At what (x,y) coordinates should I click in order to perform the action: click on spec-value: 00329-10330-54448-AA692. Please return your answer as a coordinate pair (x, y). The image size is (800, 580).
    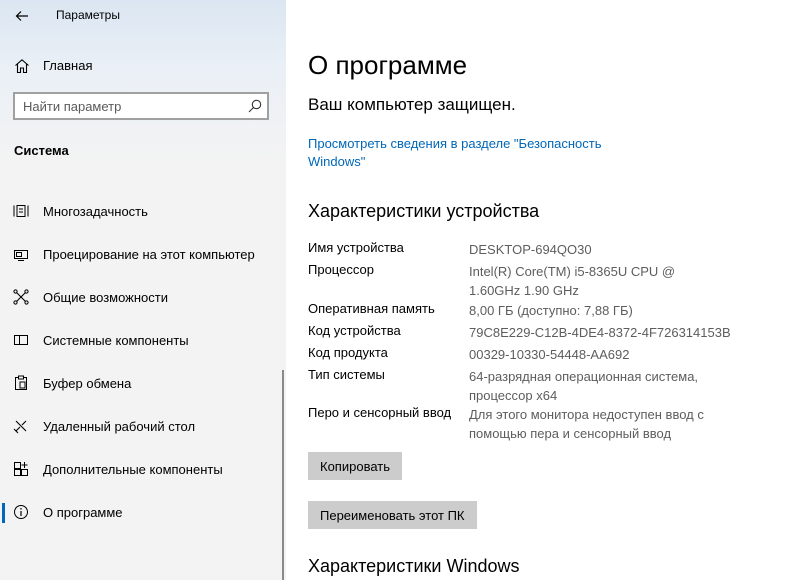
    Looking at the image, I should click on (549, 354).